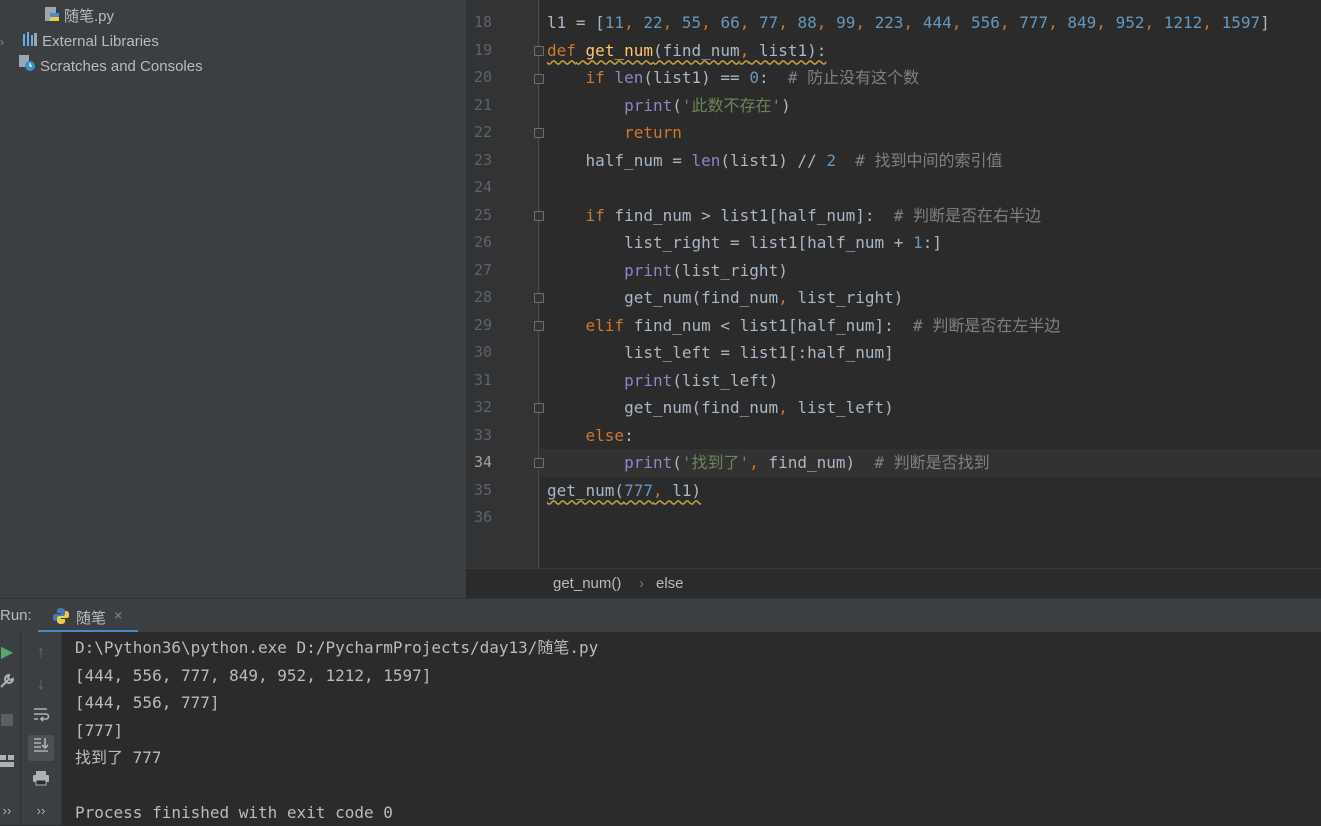 This screenshot has height=826, width=1321. Describe the element at coordinates (41, 718) in the screenshot. I see `soft-wrap-icon` at that location.